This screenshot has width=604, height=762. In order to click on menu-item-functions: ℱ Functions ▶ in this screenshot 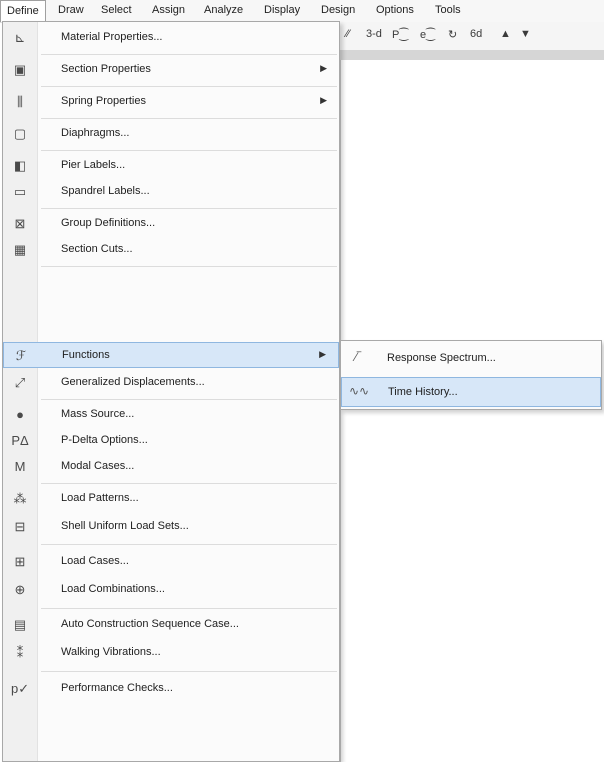, I will do `click(171, 355)`.